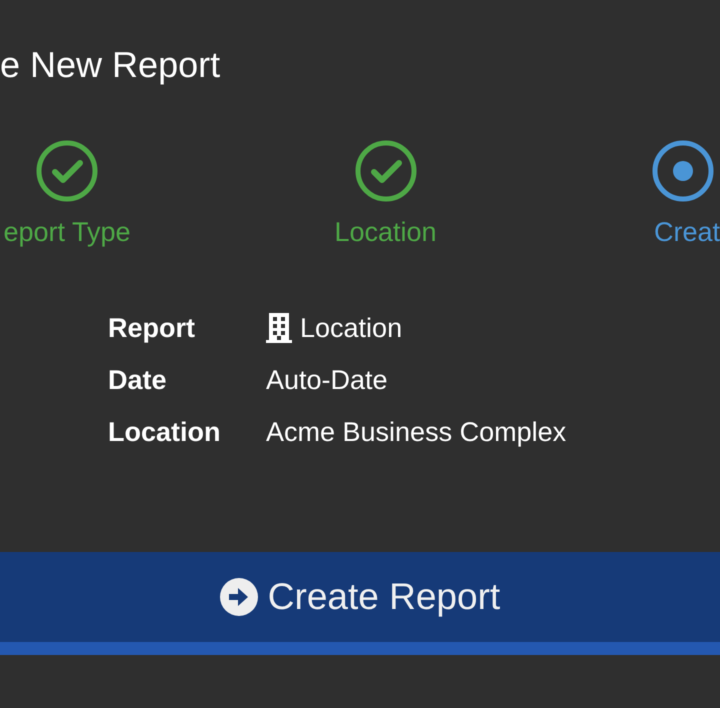 Image resolution: width=720 pixels, height=708 pixels. What do you see at coordinates (351, 328) in the screenshot?
I see `summary-value: Location` at bounding box center [351, 328].